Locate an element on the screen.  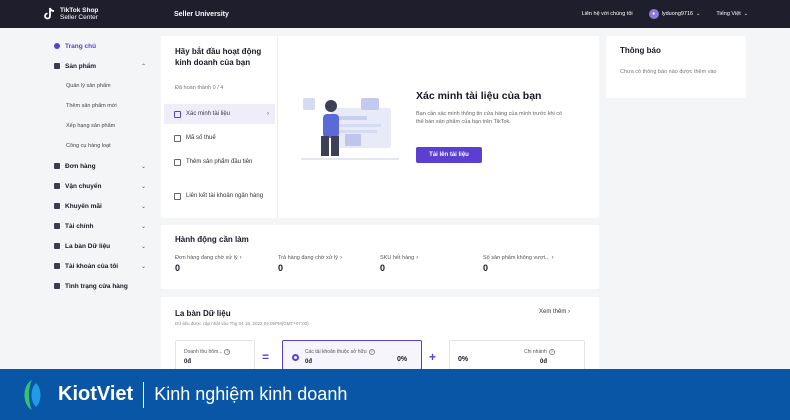
step-label: Liên kết tài khoản ngân hàng is located at coordinates (225, 196).